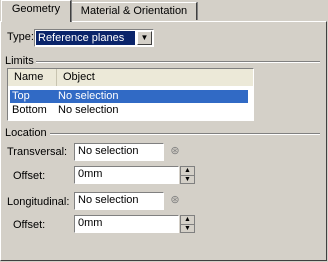  What do you see at coordinates (29, 110) in the screenshot?
I see `row-name: Bottom` at bounding box center [29, 110].